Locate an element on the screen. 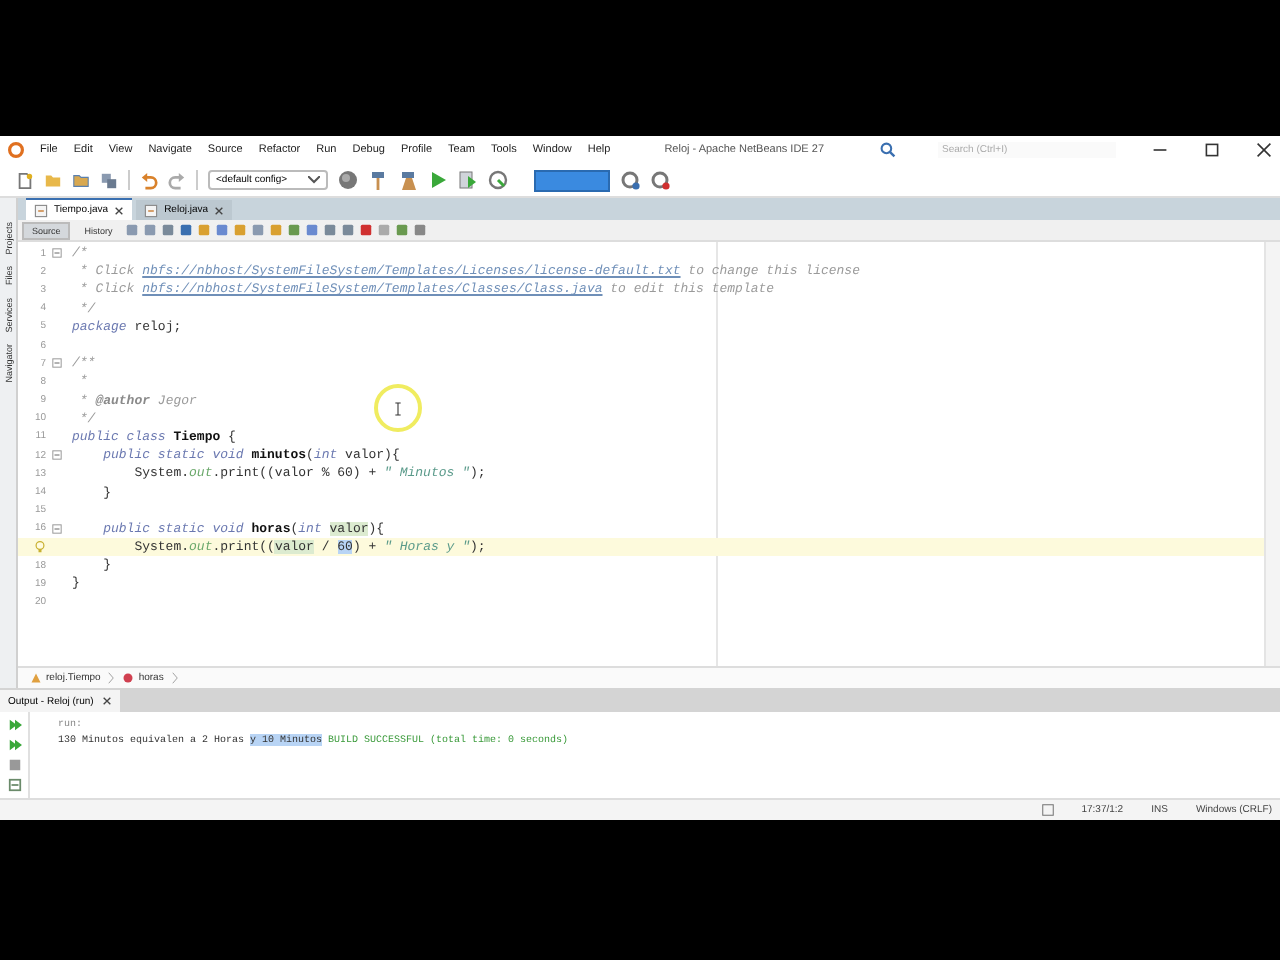  undo-icon is located at coordinates (149, 180).